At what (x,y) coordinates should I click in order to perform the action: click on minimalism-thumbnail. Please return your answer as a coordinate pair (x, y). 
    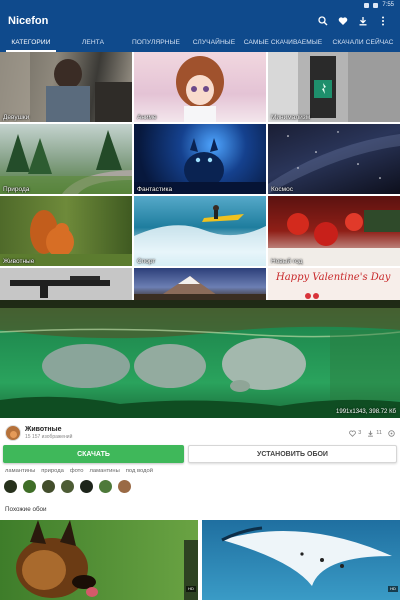
    Looking at the image, I should click on (334, 87).